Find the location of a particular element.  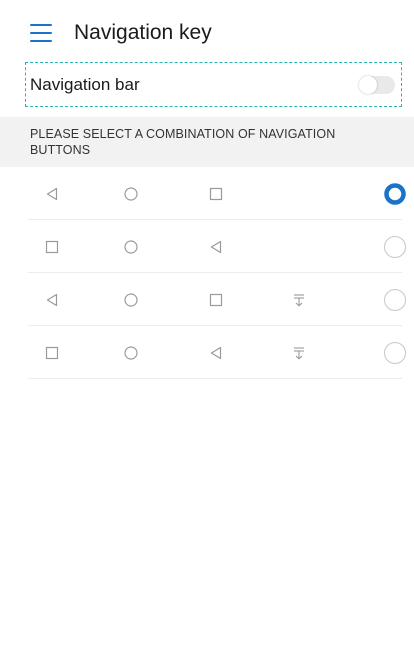

radio-button-selected is located at coordinates (395, 194).